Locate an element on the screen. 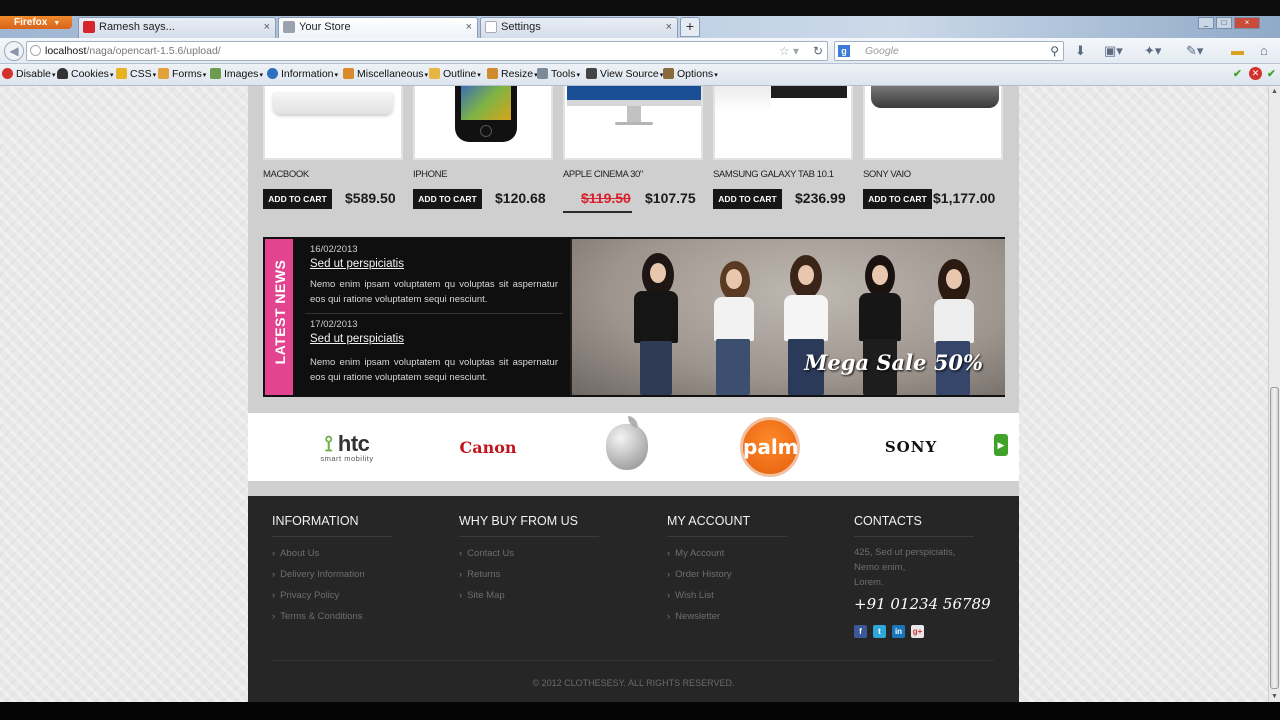  google-plus-icon: g+ is located at coordinates (917, 631).